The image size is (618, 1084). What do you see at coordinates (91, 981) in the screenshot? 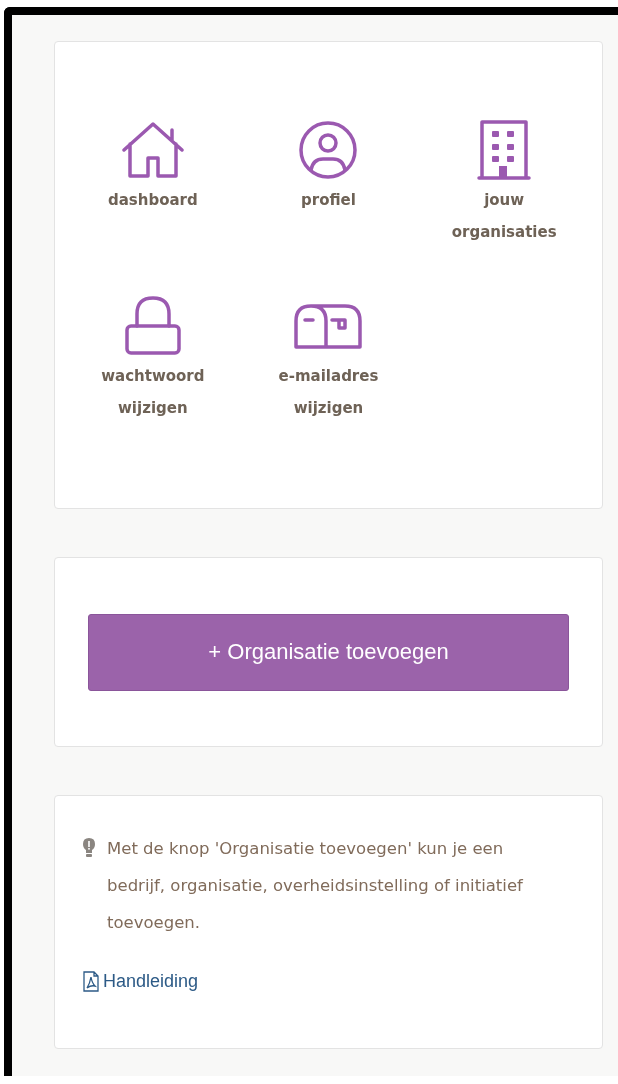
I see `pdf-icon` at bounding box center [91, 981].